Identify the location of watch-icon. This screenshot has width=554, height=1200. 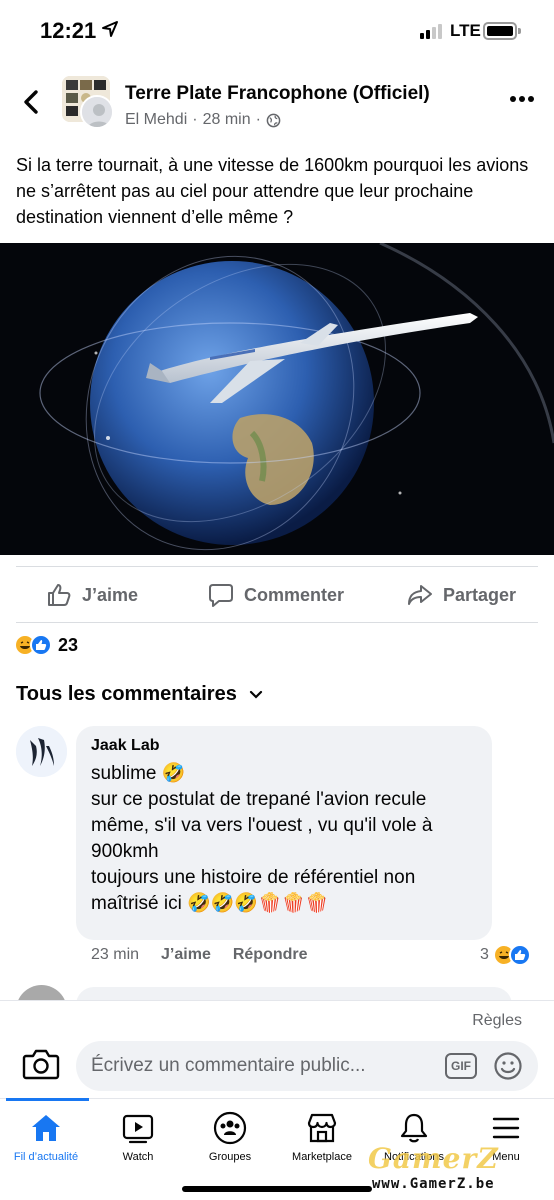
(138, 1129).